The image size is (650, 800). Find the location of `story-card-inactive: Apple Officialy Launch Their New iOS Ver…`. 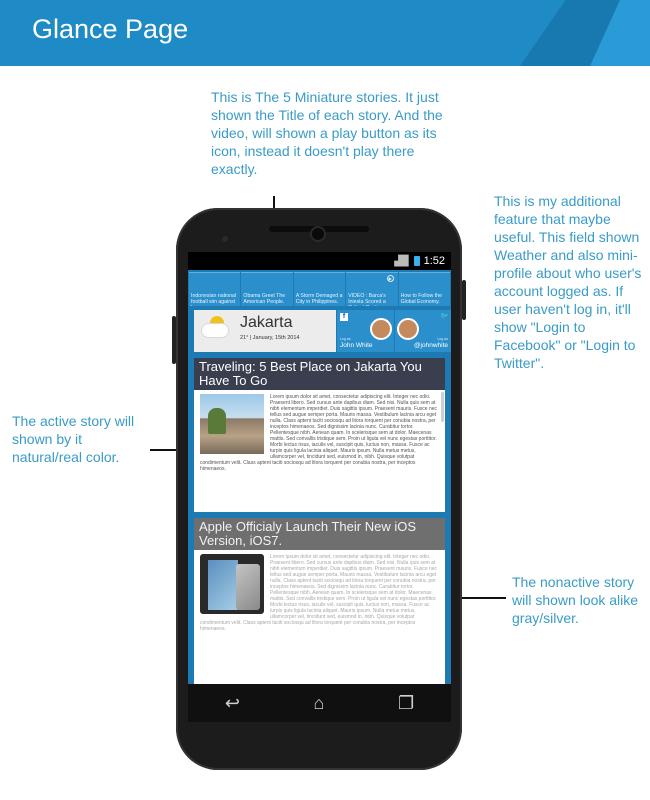

story-card-inactive: Apple Officialy Launch Their New iOS Ver… is located at coordinates (319, 601).